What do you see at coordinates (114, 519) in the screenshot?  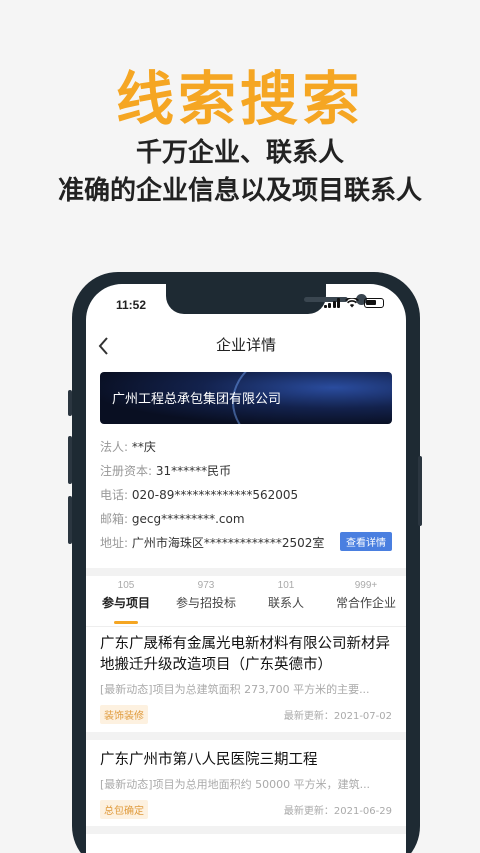 I see `email-label: 邮箱:` at bounding box center [114, 519].